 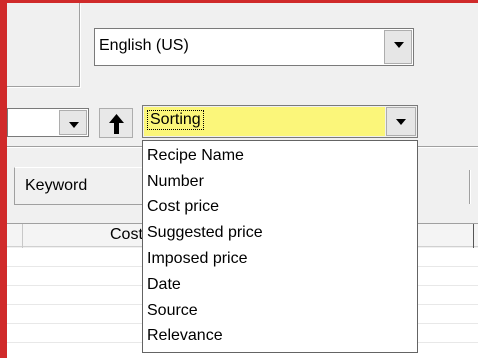 What do you see at coordinates (164, 285) in the screenshot?
I see `sort-option: Date` at bounding box center [164, 285].